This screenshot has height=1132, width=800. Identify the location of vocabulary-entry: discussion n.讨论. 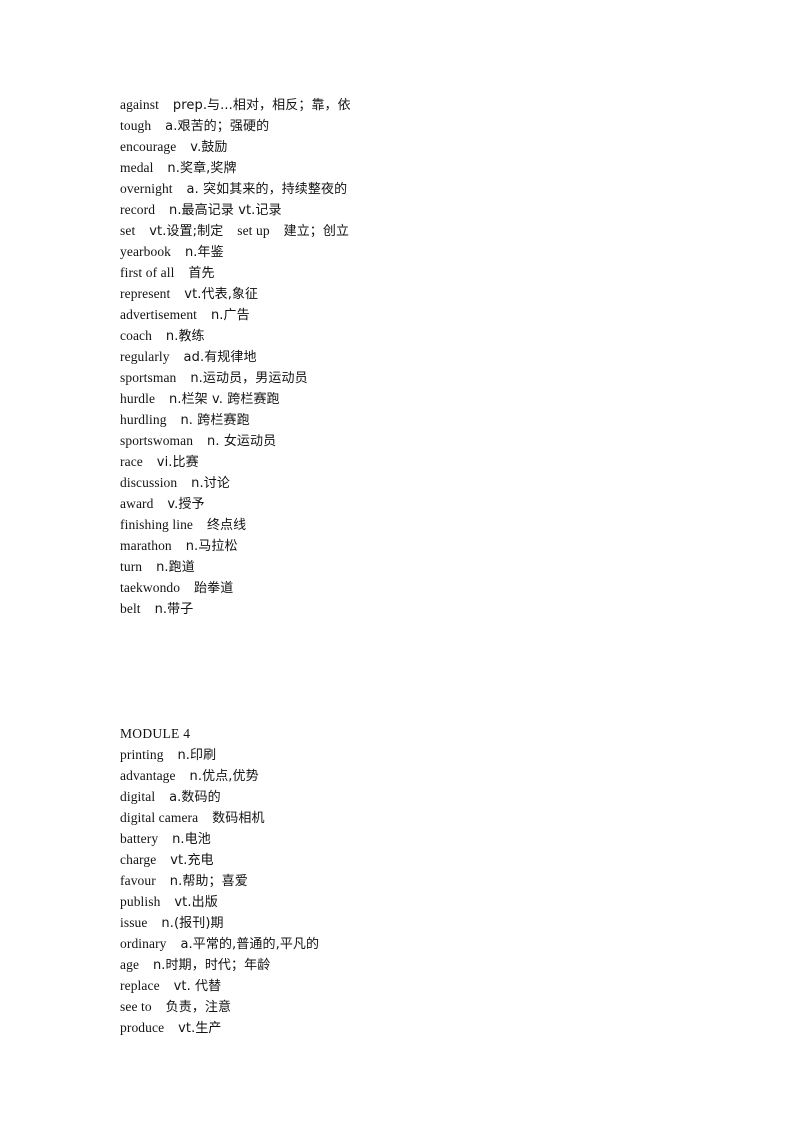
(430, 482).